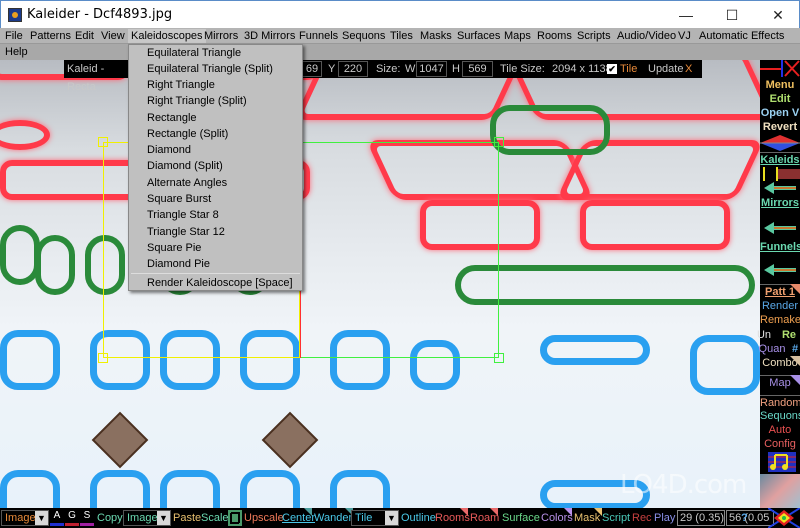 Image resolution: width=800 pixels, height=528 pixels. I want to click on corner-marker, so click(598, 512).